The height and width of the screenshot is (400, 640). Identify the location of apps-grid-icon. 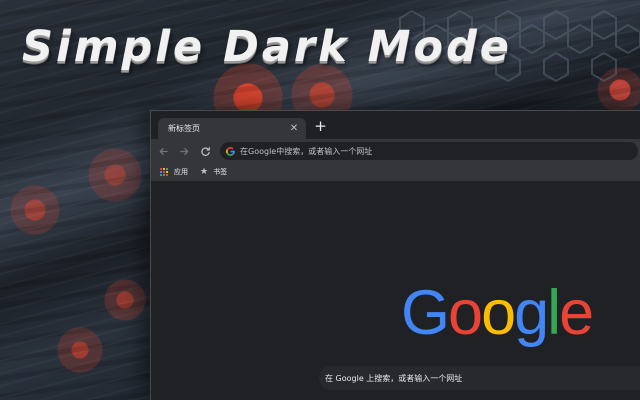
(164, 172).